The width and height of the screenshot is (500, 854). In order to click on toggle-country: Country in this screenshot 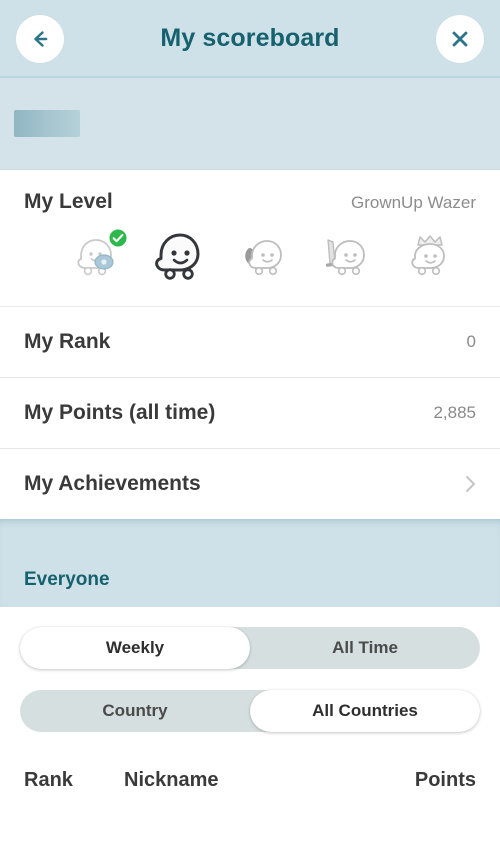, I will do `click(135, 711)`.